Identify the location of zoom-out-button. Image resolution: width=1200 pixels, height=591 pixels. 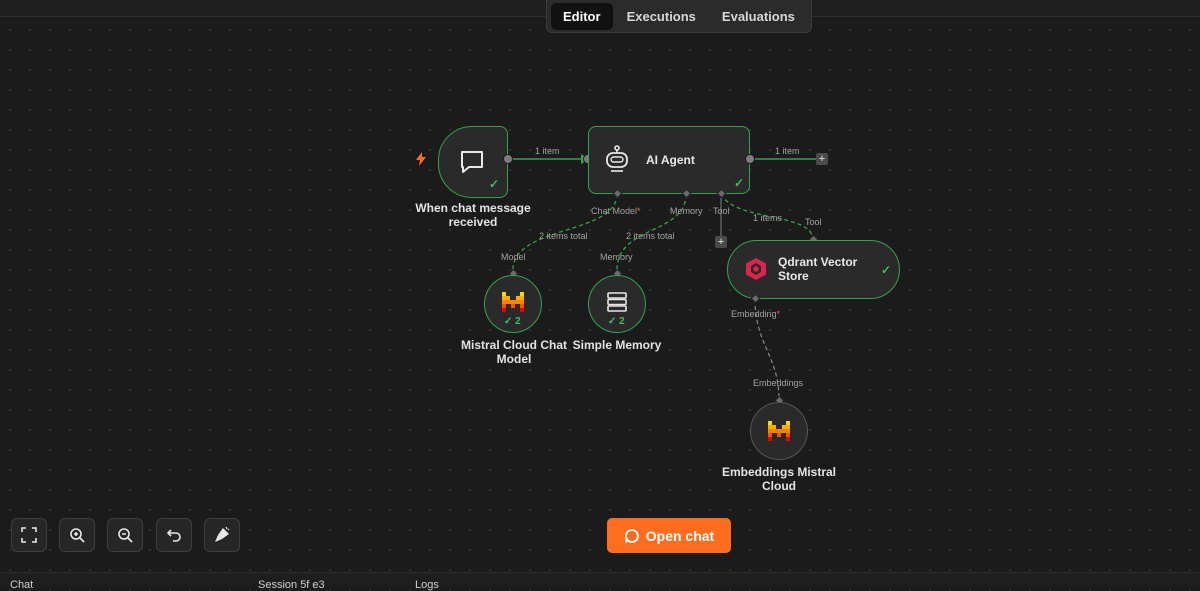
(125, 535).